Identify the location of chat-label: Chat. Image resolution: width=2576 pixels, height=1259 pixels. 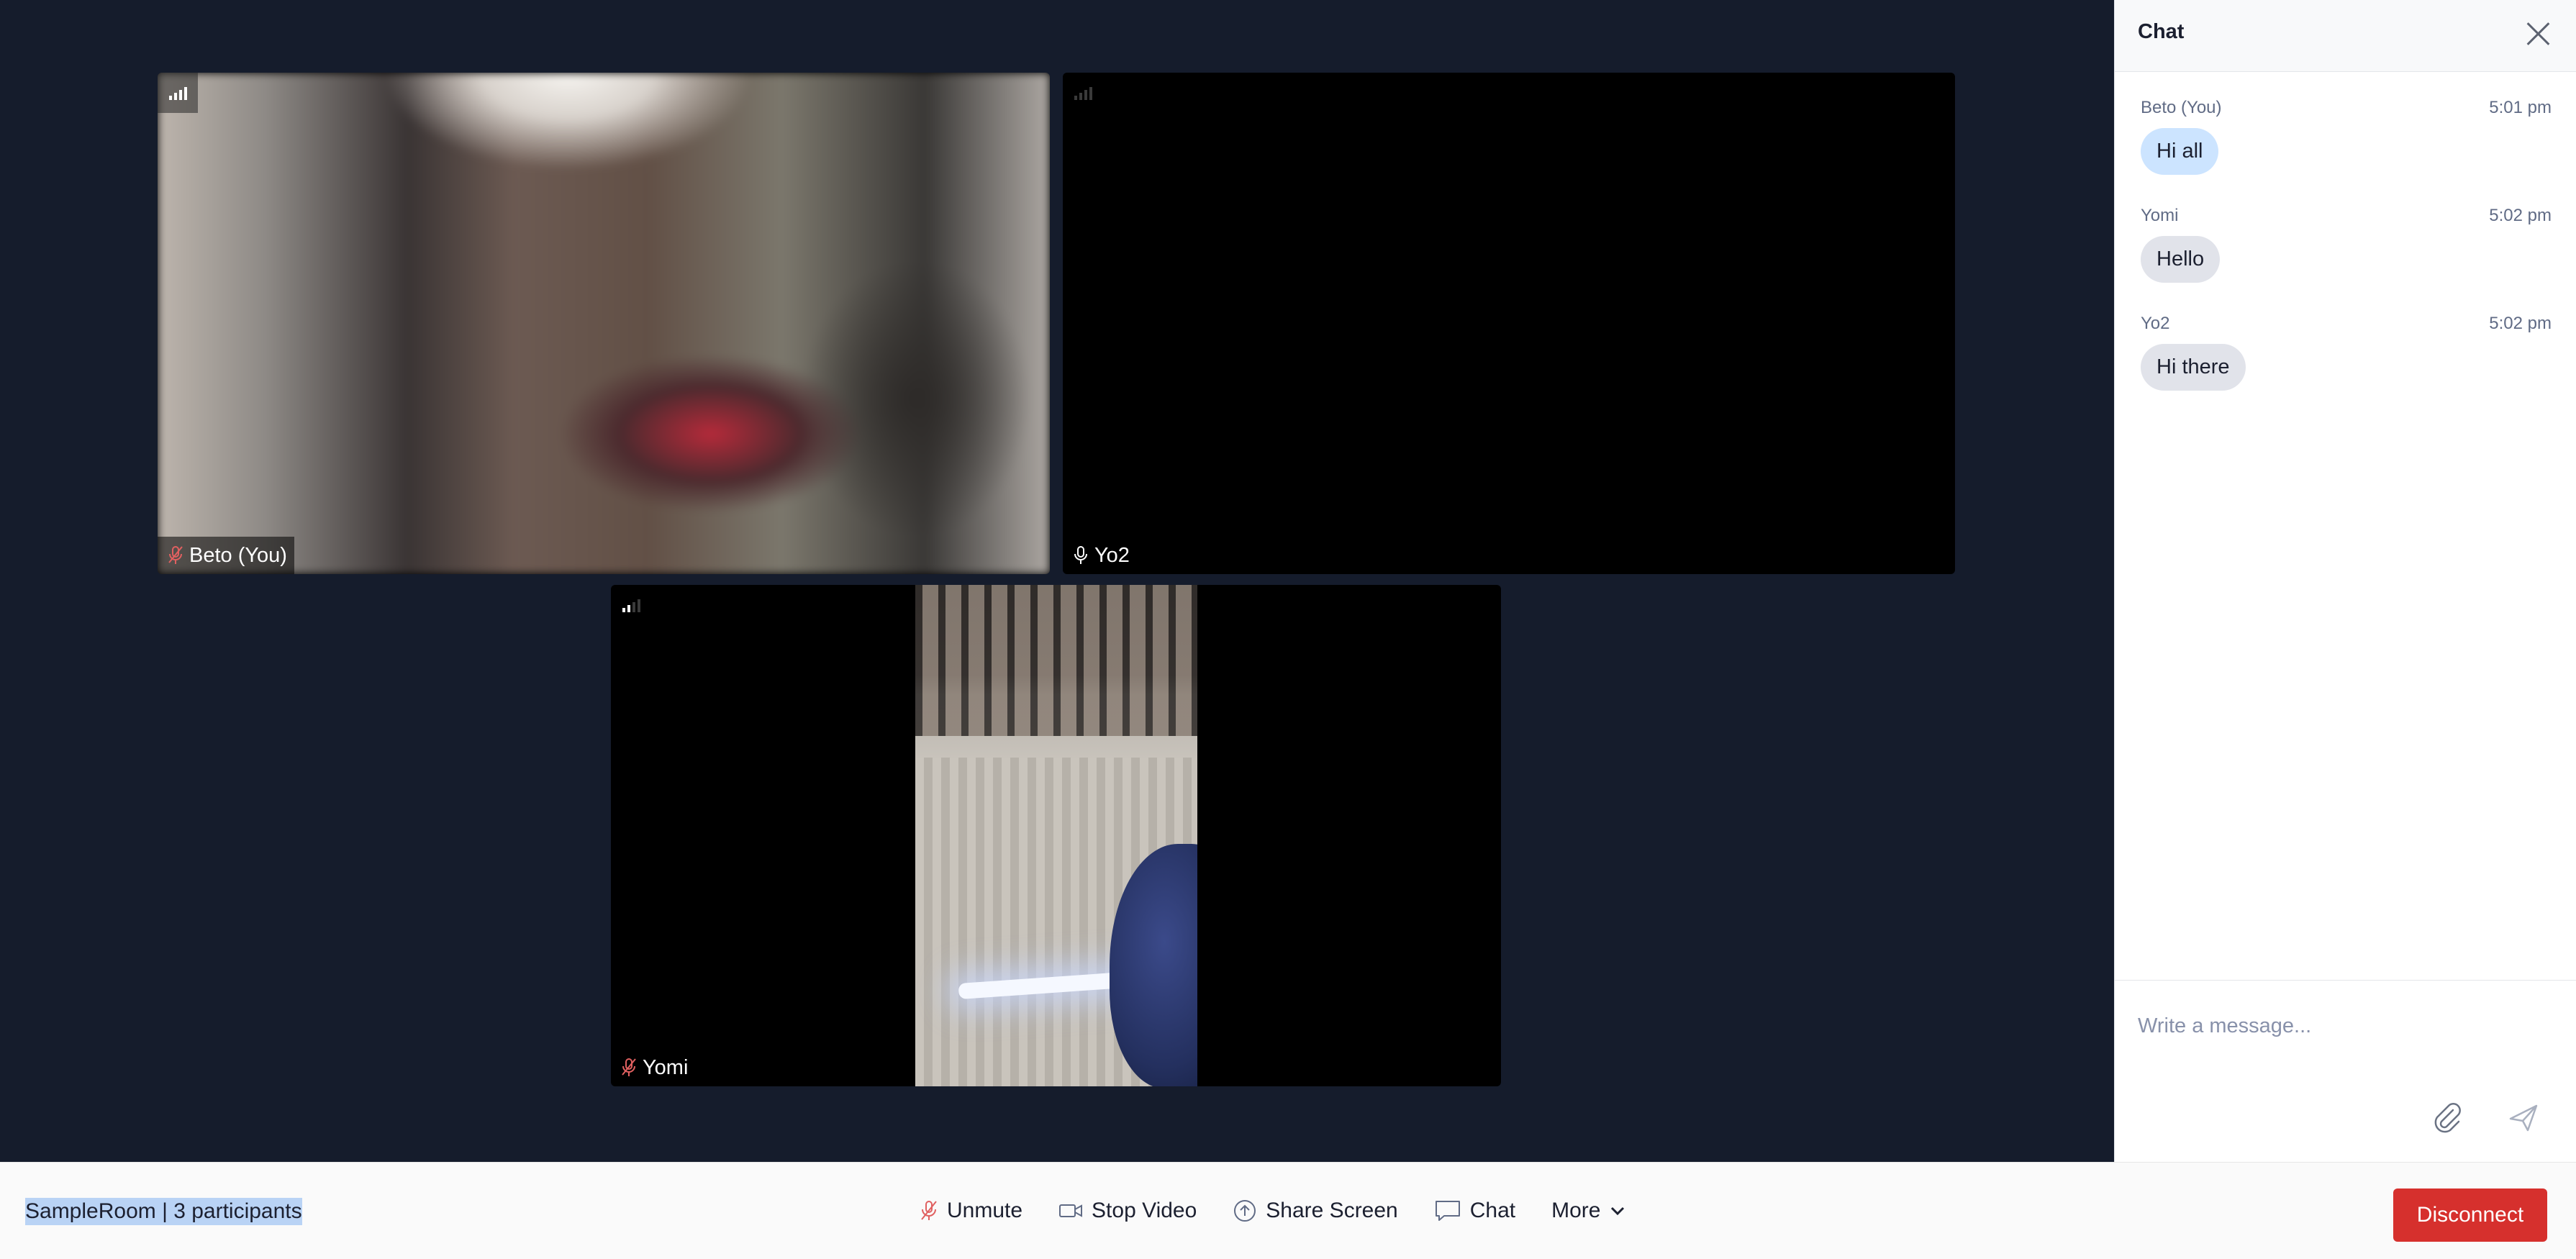
(1492, 1210).